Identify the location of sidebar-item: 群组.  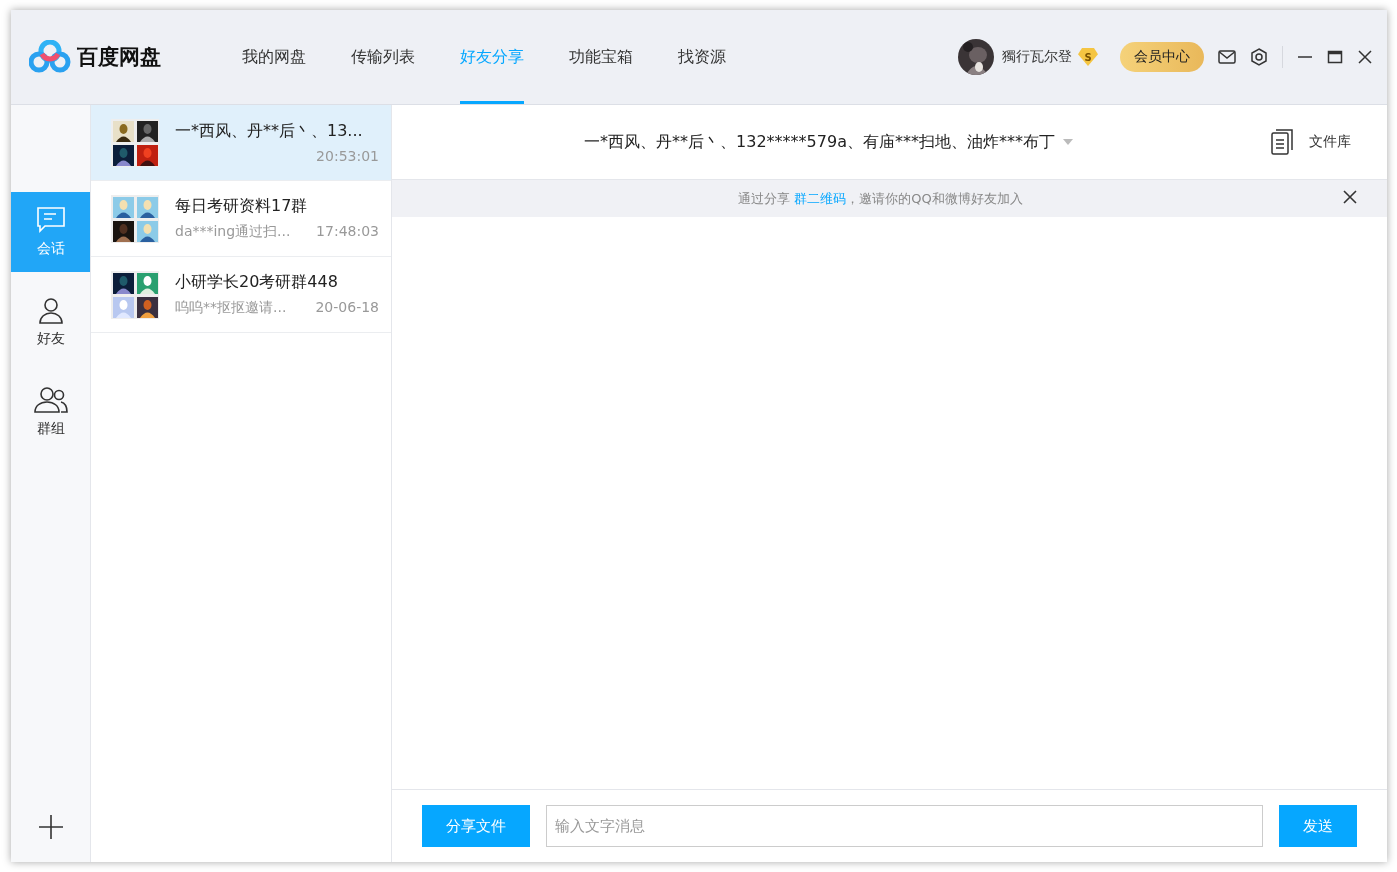
(50, 412).